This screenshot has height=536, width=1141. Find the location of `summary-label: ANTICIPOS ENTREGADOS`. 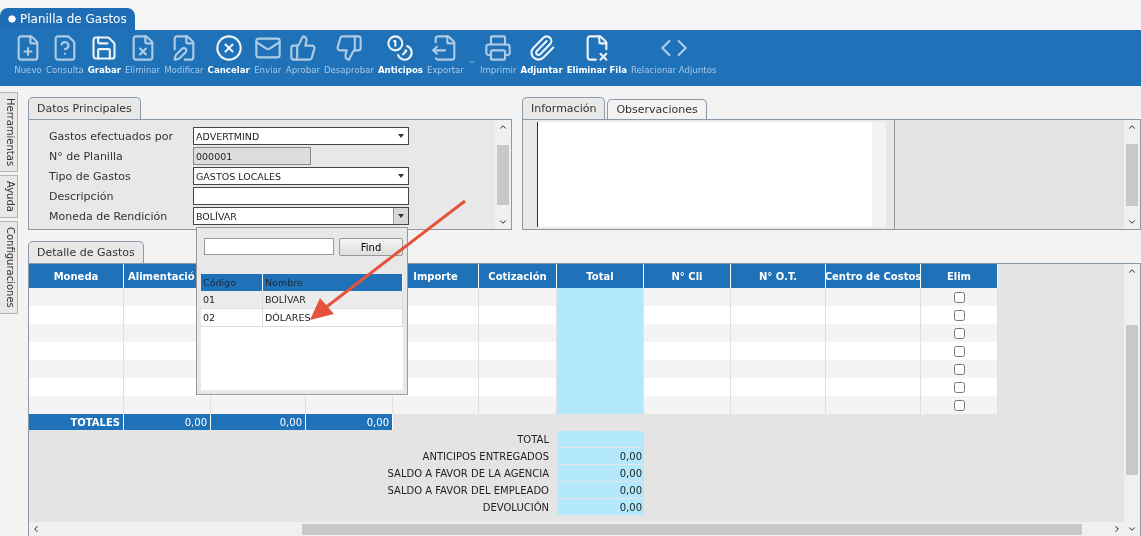

summary-label: ANTICIPOS ENTREGADOS is located at coordinates (485, 456).